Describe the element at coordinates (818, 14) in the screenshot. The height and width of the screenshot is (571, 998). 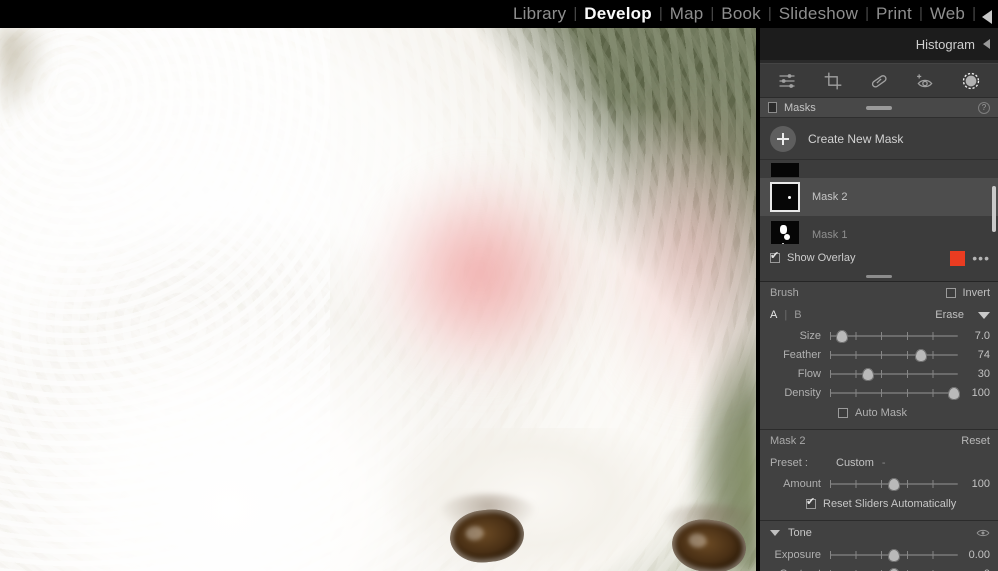
I see `module-slideshow: Slideshow` at that location.